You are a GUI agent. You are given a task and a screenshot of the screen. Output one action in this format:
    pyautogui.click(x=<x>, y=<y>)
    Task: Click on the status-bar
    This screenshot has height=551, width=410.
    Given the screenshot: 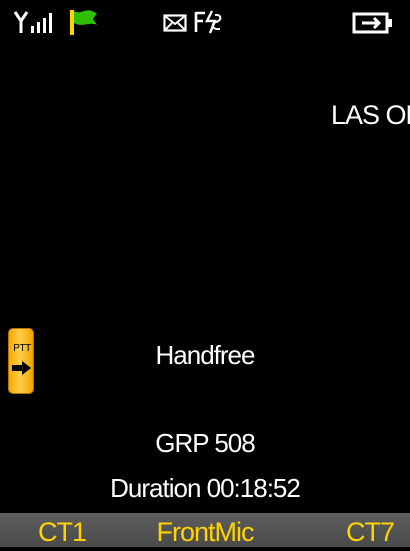 What is the action you would take?
    pyautogui.click(x=205, y=23)
    